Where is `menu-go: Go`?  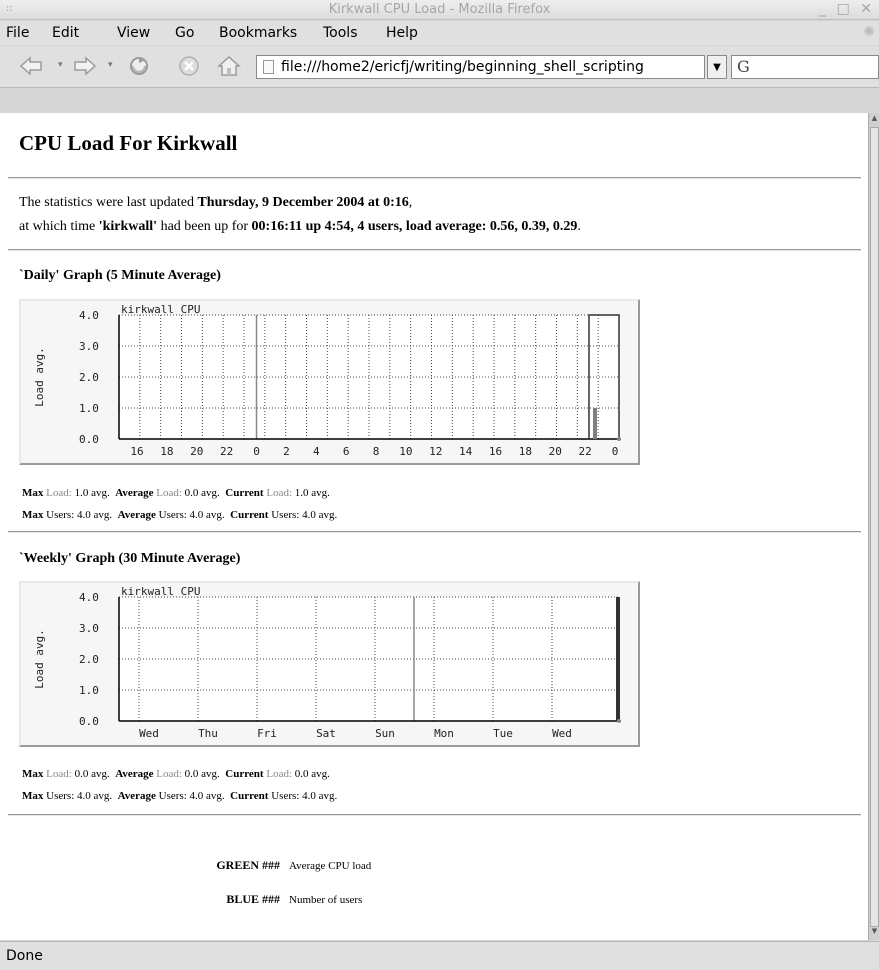
menu-go: Go is located at coordinates (184, 33).